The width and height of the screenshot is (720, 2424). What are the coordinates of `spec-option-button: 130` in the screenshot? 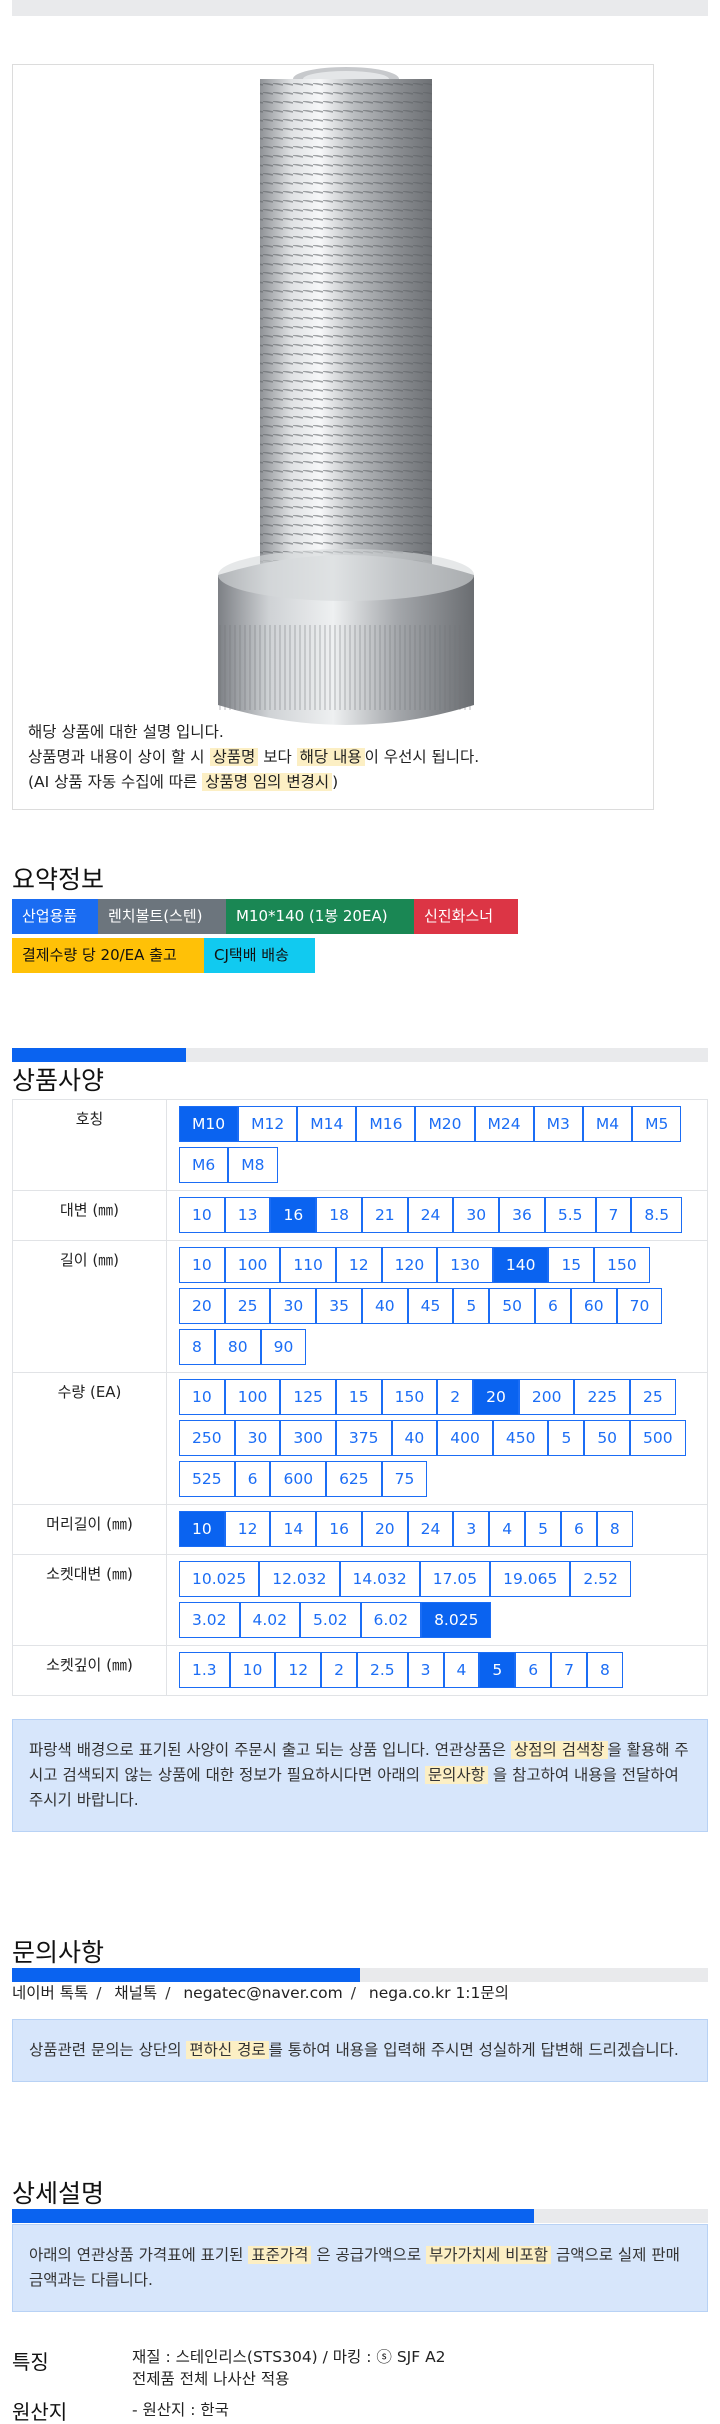 It's located at (465, 1265).